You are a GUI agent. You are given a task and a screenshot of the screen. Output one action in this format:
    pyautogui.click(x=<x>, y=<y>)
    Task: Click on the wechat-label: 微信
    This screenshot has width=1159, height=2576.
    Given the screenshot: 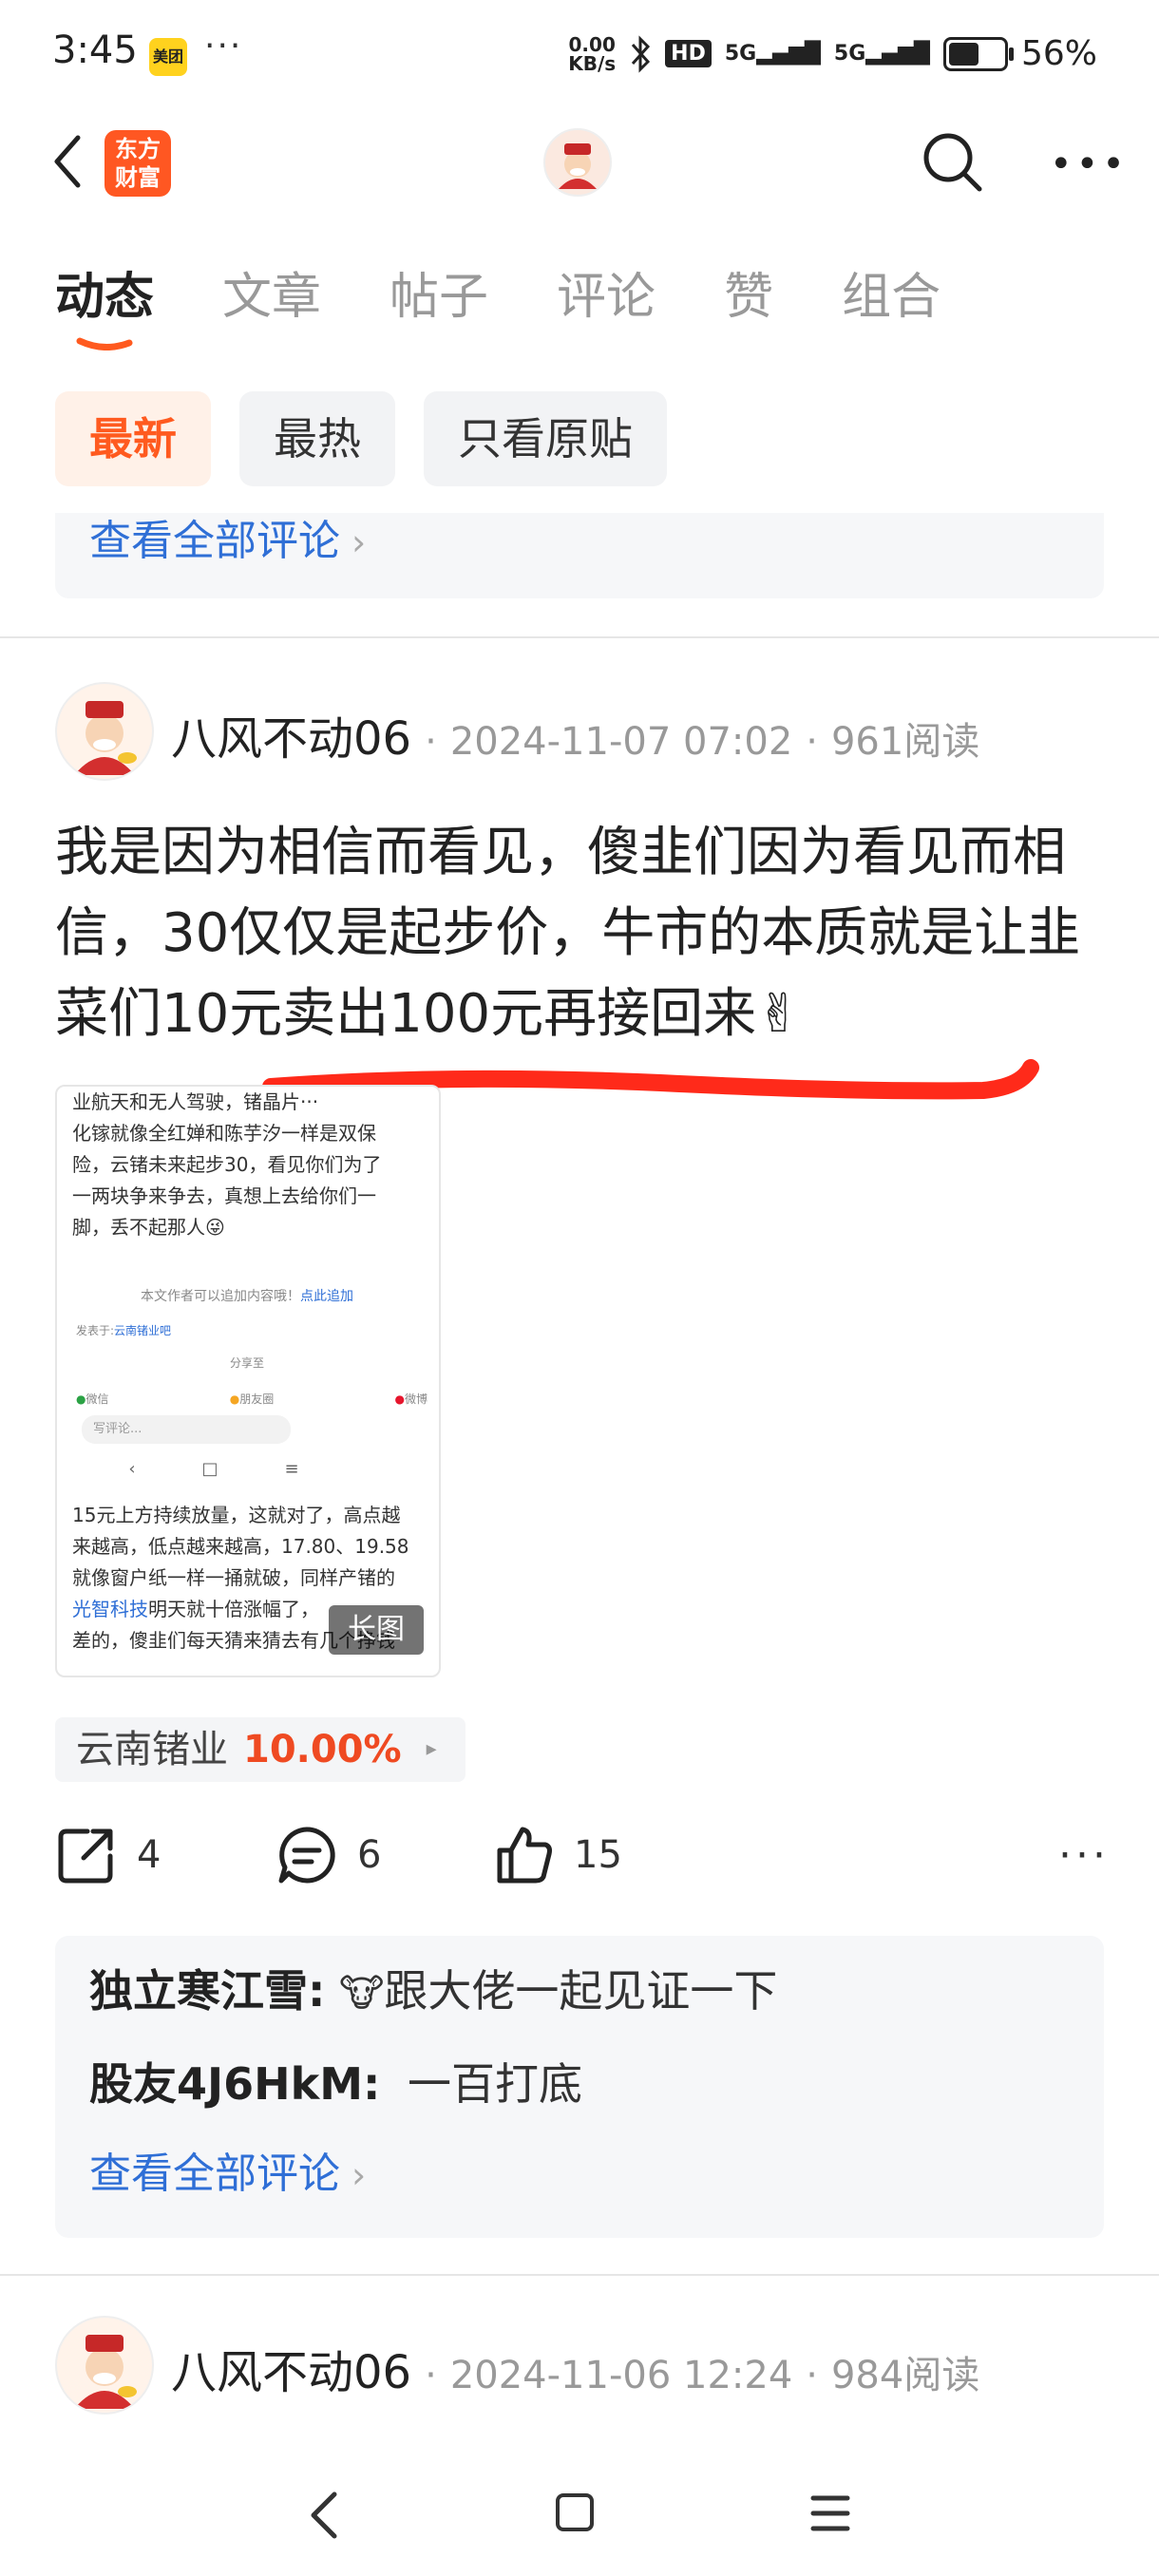 What is the action you would take?
    pyautogui.click(x=97, y=1399)
    